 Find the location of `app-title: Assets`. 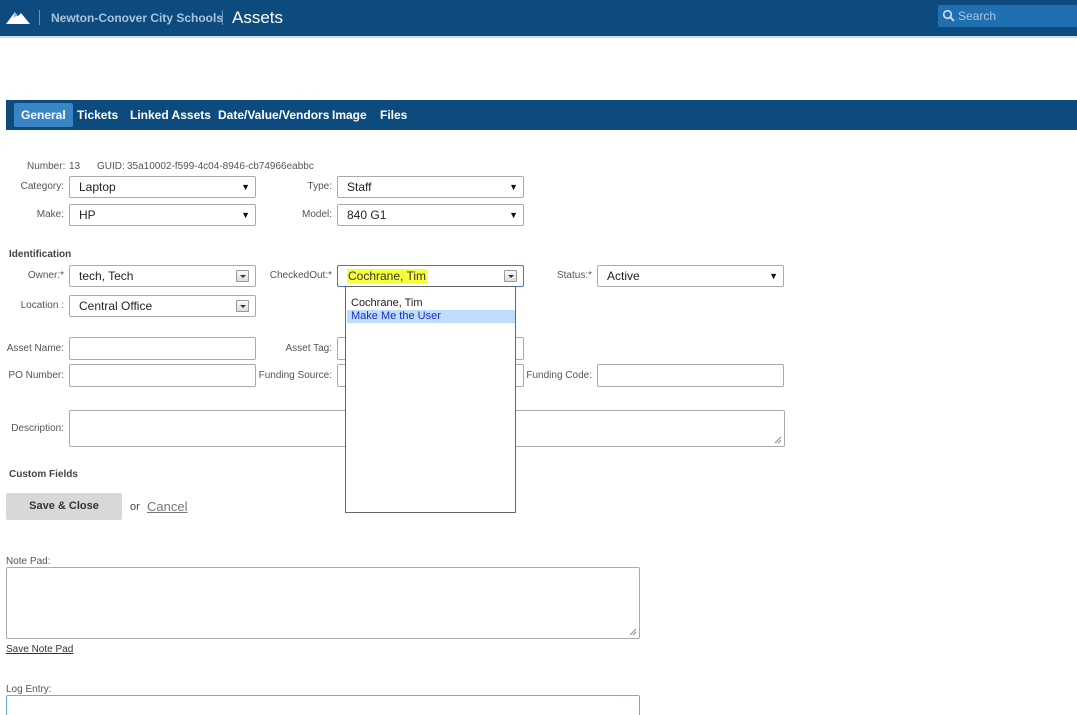

app-title: Assets is located at coordinates (258, 17).